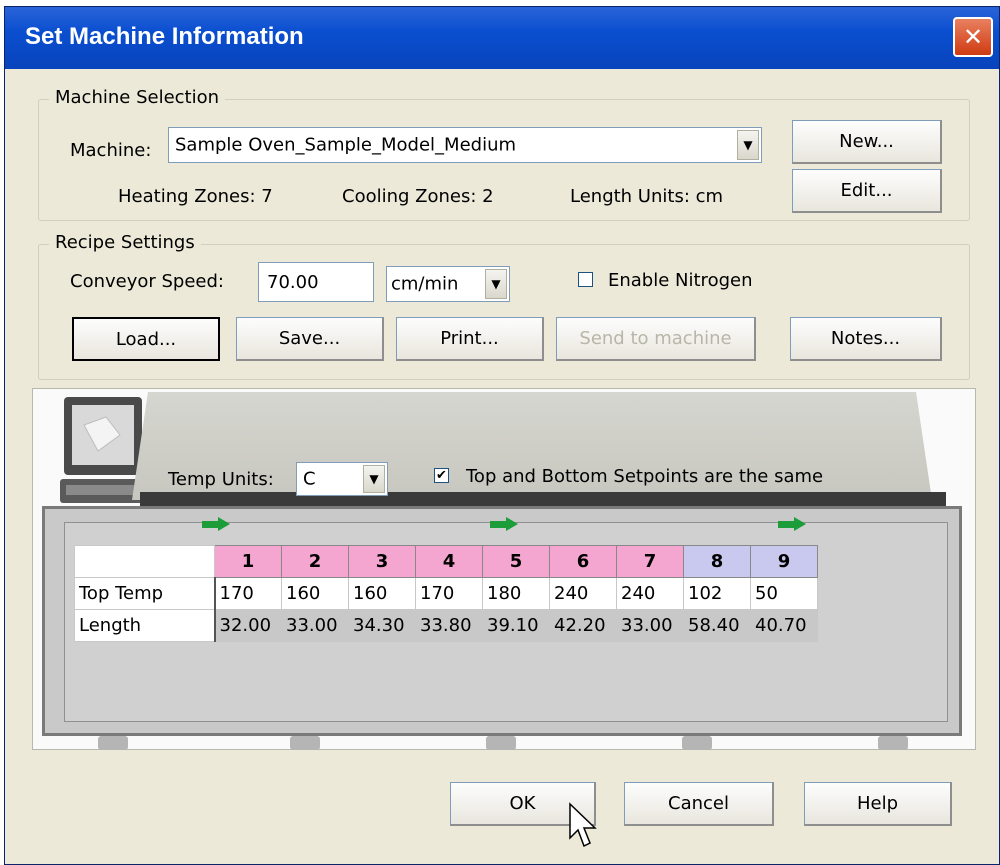  Describe the element at coordinates (248, 561) in the screenshot. I see `zone-header: 1` at that location.